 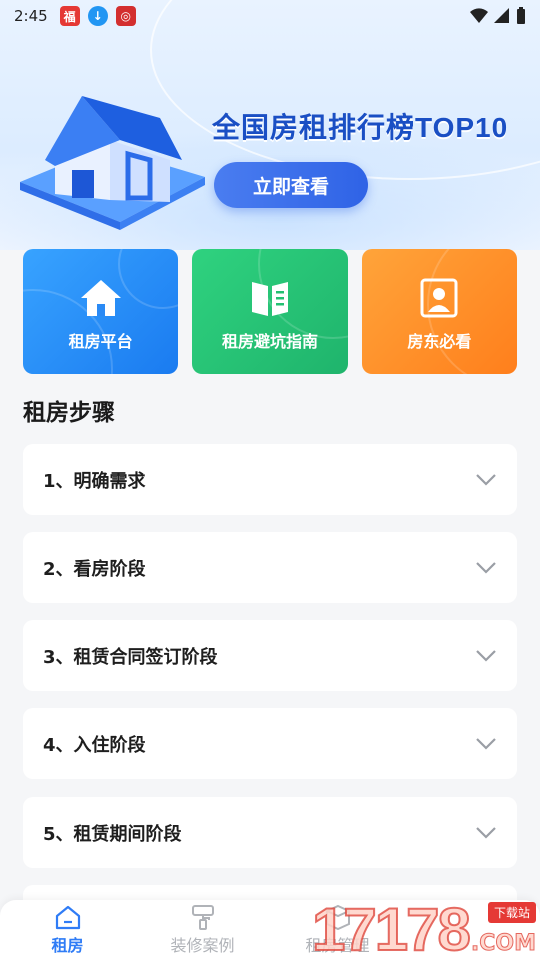 What do you see at coordinates (97, 16) in the screenshot?
I see `download-icon: ↓` at bounding box center [97, 16].